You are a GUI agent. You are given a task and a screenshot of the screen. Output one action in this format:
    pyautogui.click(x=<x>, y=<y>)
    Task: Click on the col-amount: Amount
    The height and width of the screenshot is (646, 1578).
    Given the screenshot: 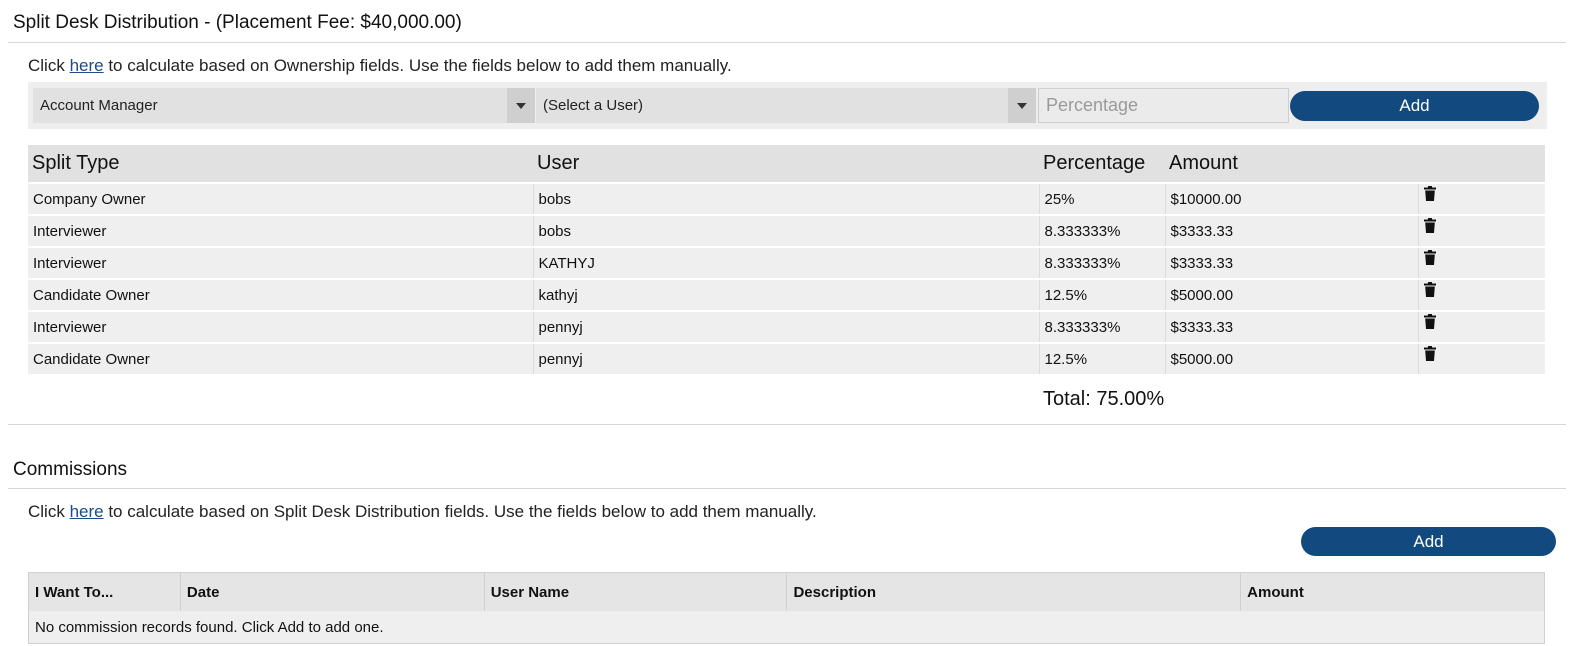 What is the action you would take?
    pyautogui.click(x=1291, y=164)
    